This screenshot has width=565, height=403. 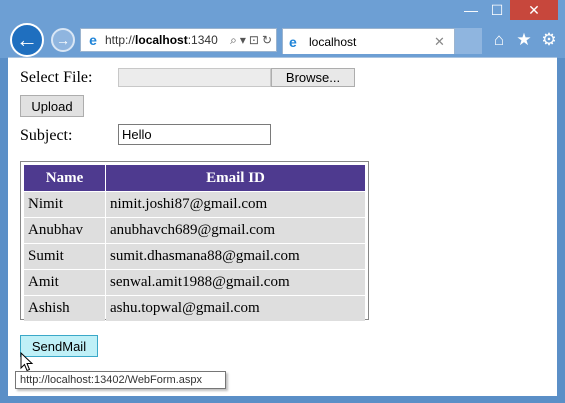 What do you see at coordinates (235, 204) in the screenshot?
I see `cell-email: nimit.joshi87@gmail.com` at bounding box center [235, 204].